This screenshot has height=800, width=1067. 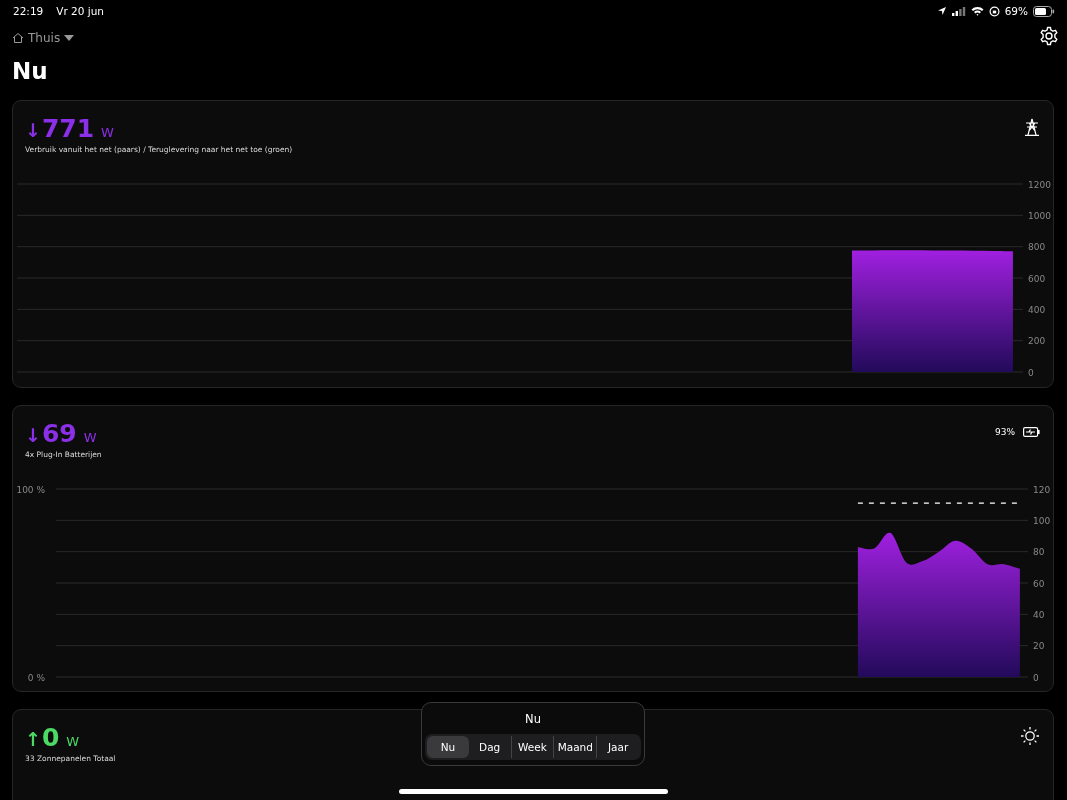 I want to click on battery-icon, so click(x=1044, y=11).